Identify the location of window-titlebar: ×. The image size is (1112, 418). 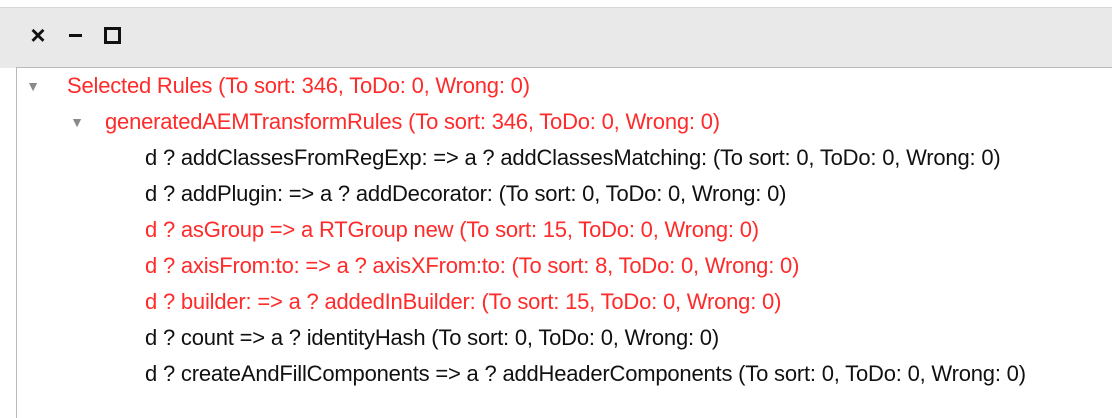
(556, 37).